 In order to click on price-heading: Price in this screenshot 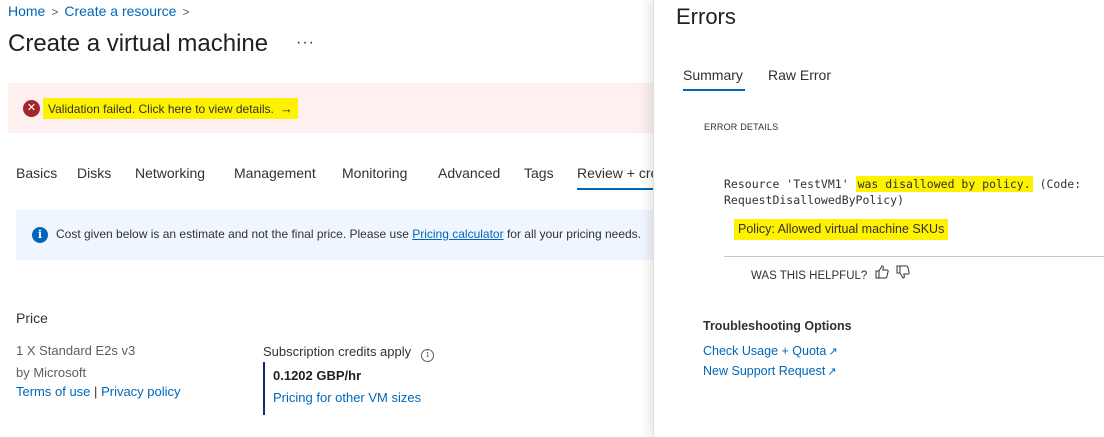, I will do `click(32, 318)`.